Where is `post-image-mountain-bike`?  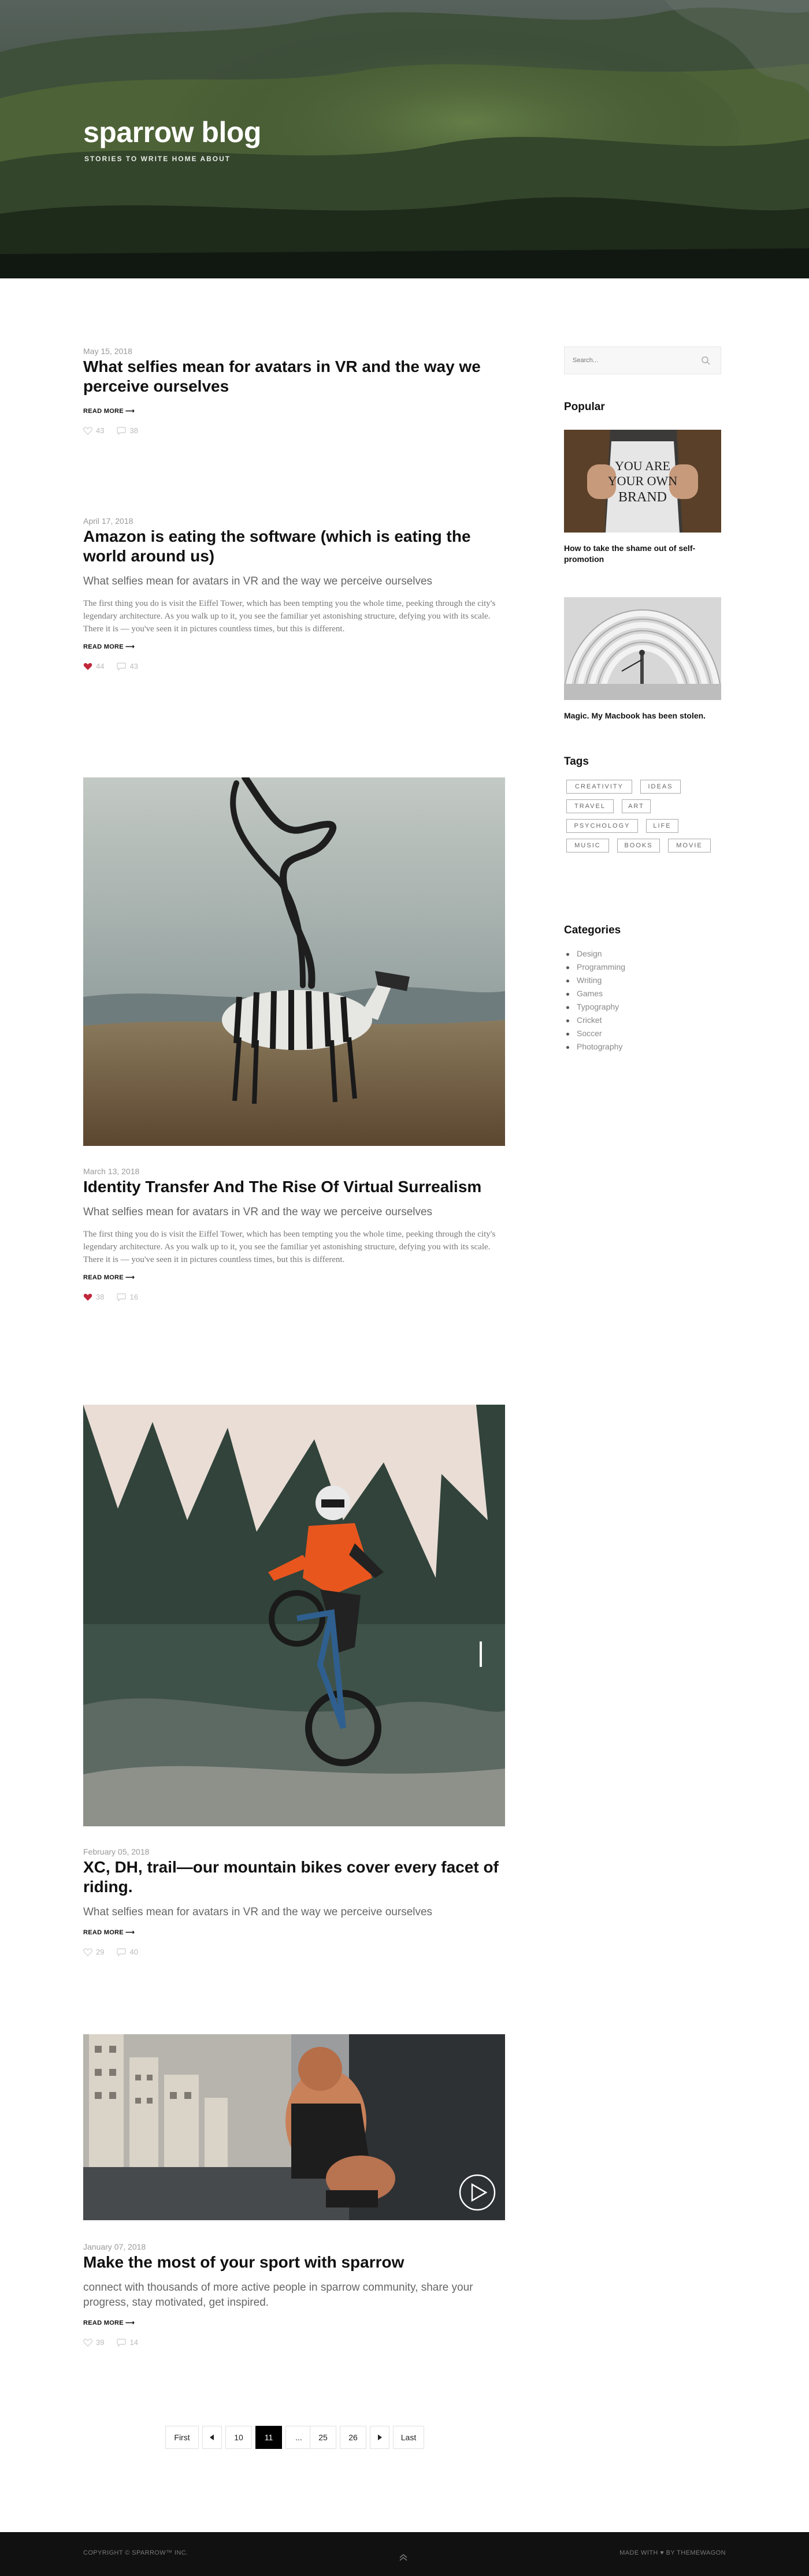
post-image-mountain-bike is located at coordinates (294, 1616).